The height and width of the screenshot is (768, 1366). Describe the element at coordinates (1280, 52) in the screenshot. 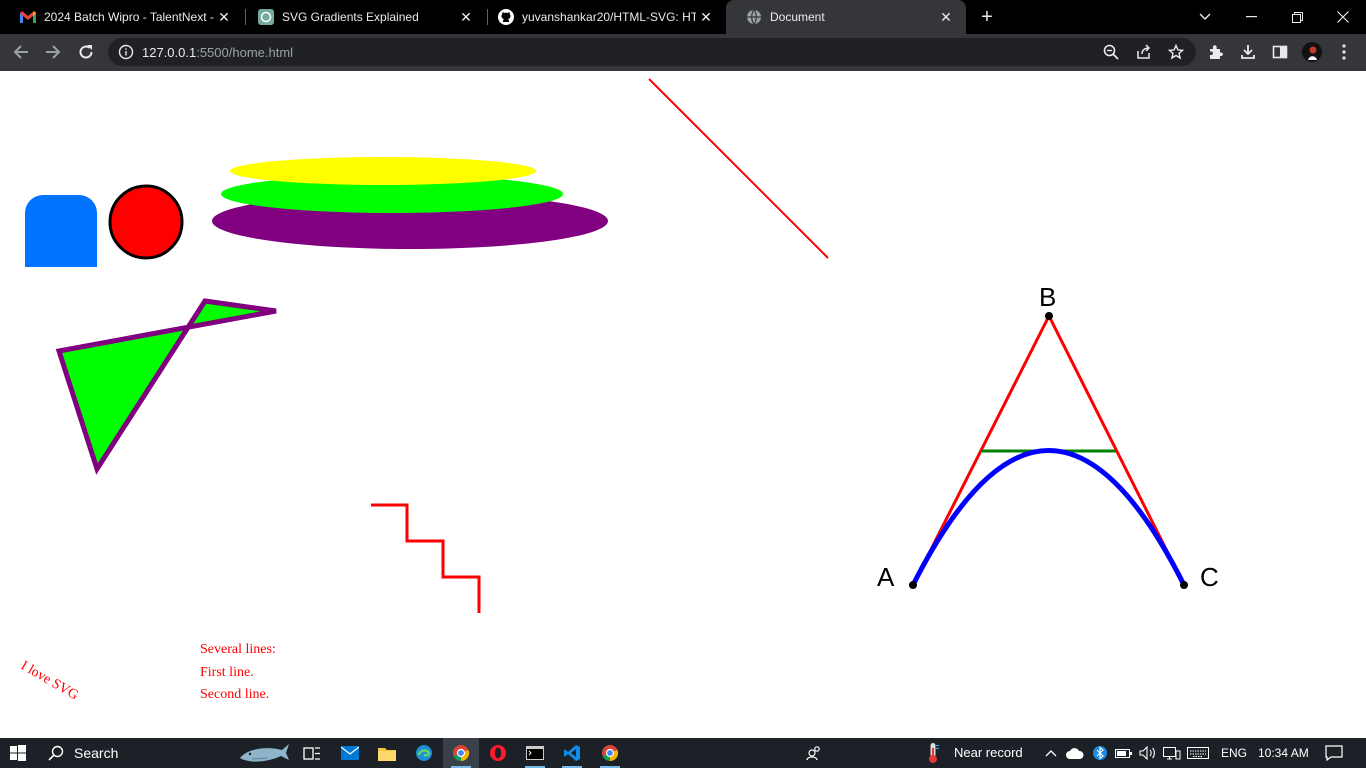

I see `side-panel-icon` at that location.